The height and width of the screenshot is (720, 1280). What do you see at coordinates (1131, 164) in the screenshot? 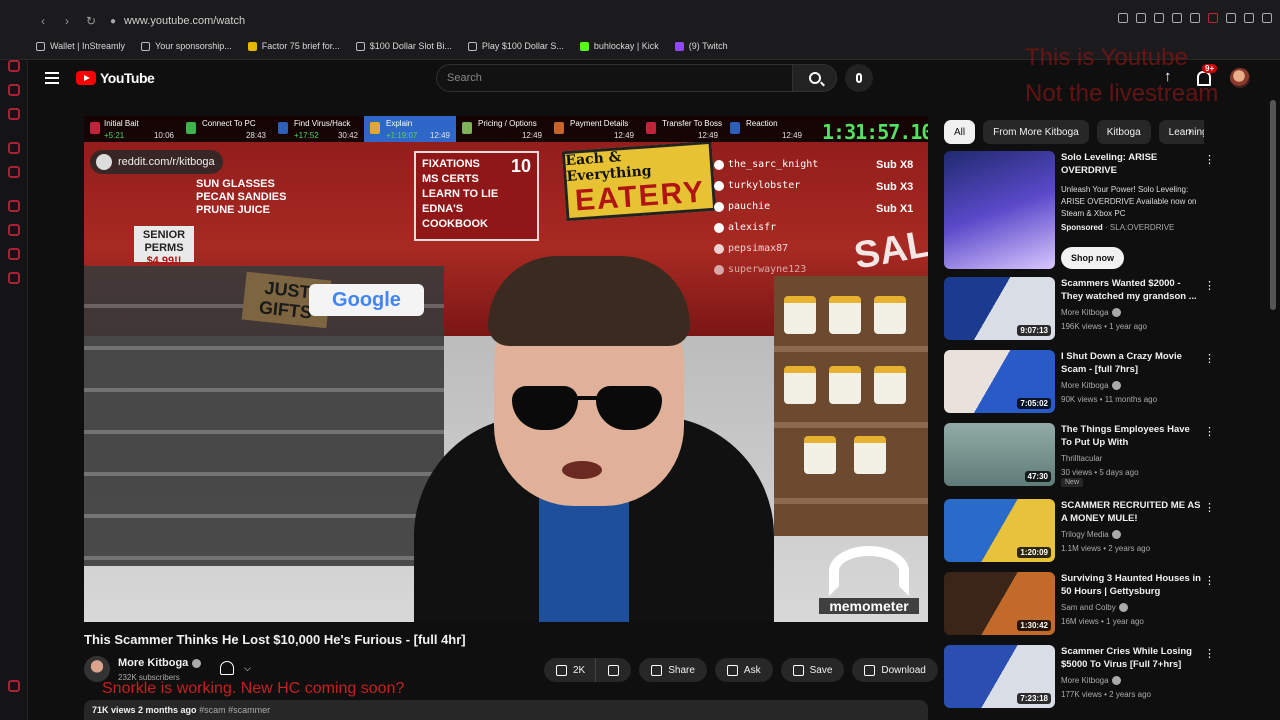
I see `ad-title: Solo Leveling: ARISE OVERDRIVE` at bounding box center [1131, 164].